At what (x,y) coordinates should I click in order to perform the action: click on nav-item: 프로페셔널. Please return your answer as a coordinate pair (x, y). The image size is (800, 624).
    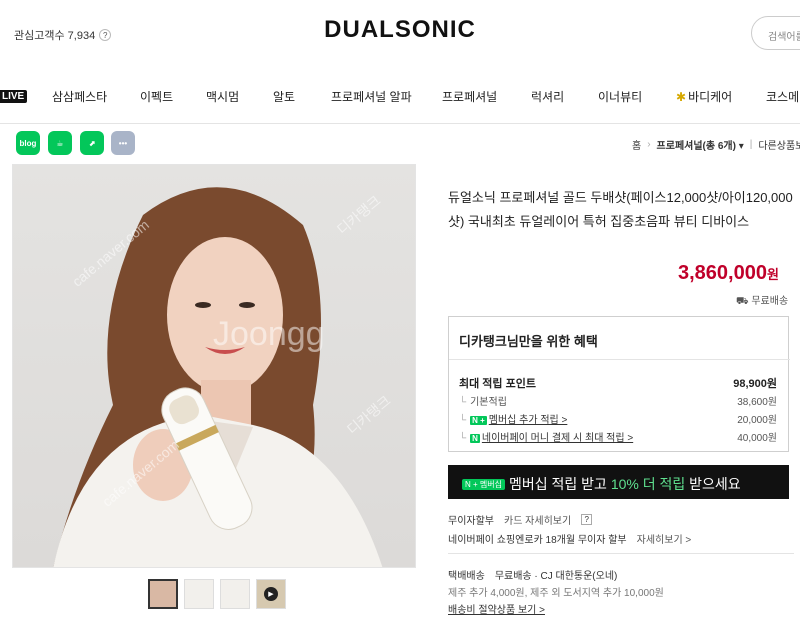
    Looking at the image, I should click on (469, 96).